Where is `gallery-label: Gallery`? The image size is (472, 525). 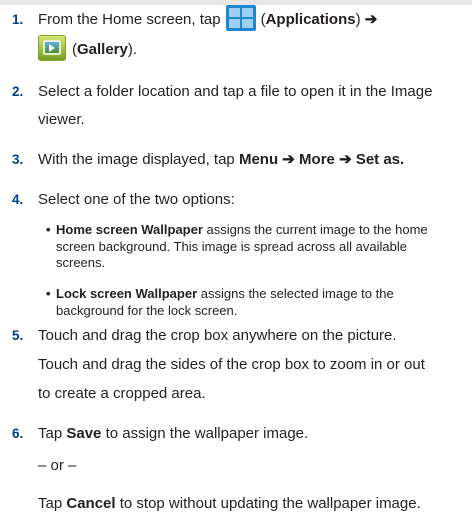
gallery-label: Gallery is located at coordinates (102, 49).